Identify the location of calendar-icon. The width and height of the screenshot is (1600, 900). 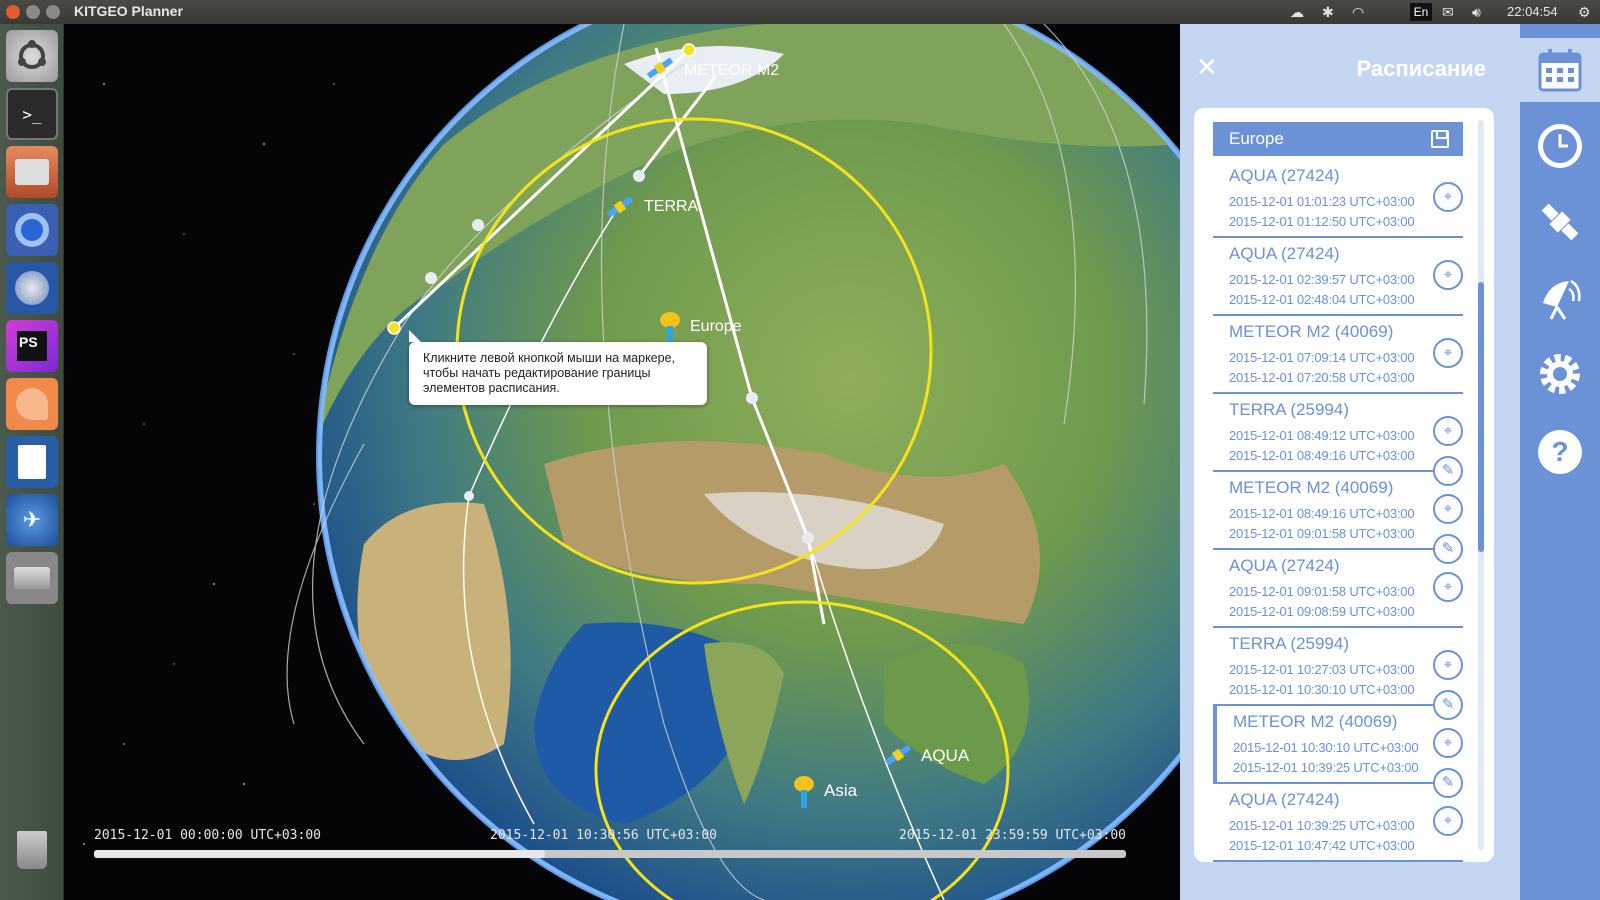
(1560, 70).